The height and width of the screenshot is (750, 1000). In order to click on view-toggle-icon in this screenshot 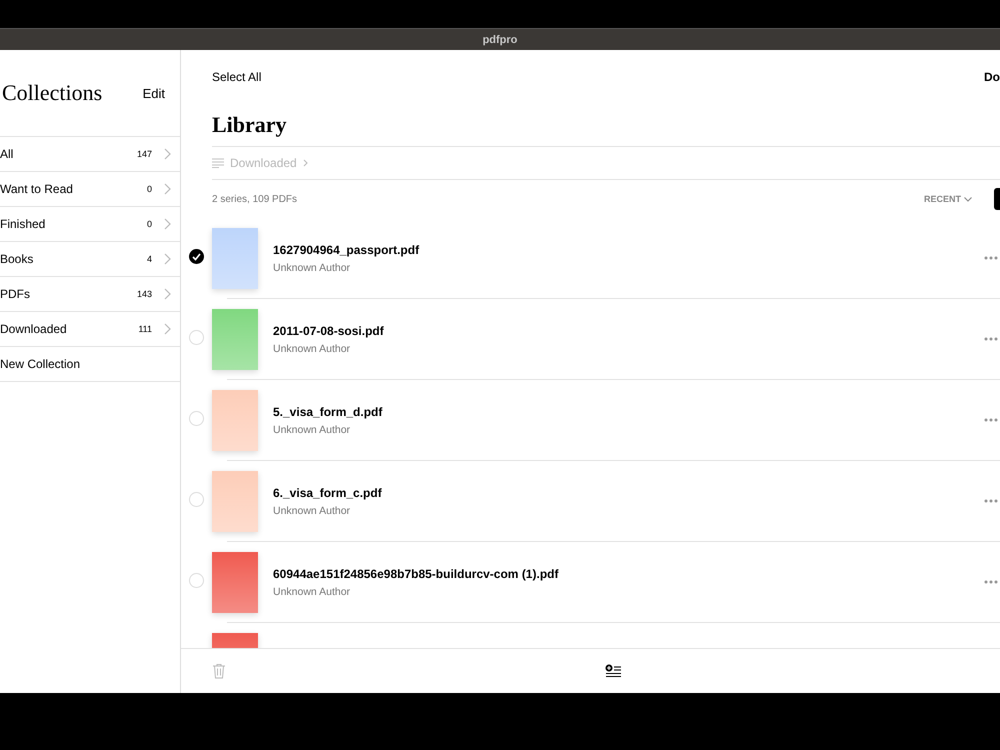, I will do `click(997, 199)`.